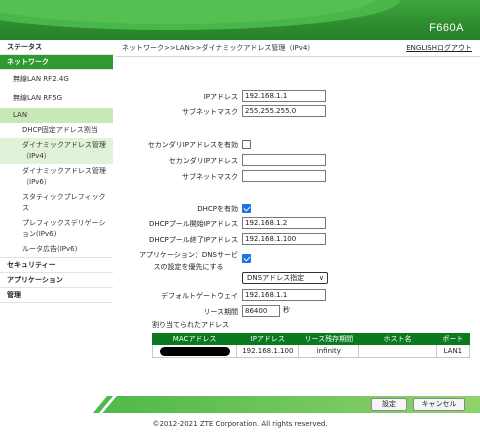  What do you see at coordinates (284, 111) in the screenshot?
I see `mask-input` at bounding box center [284, 111].